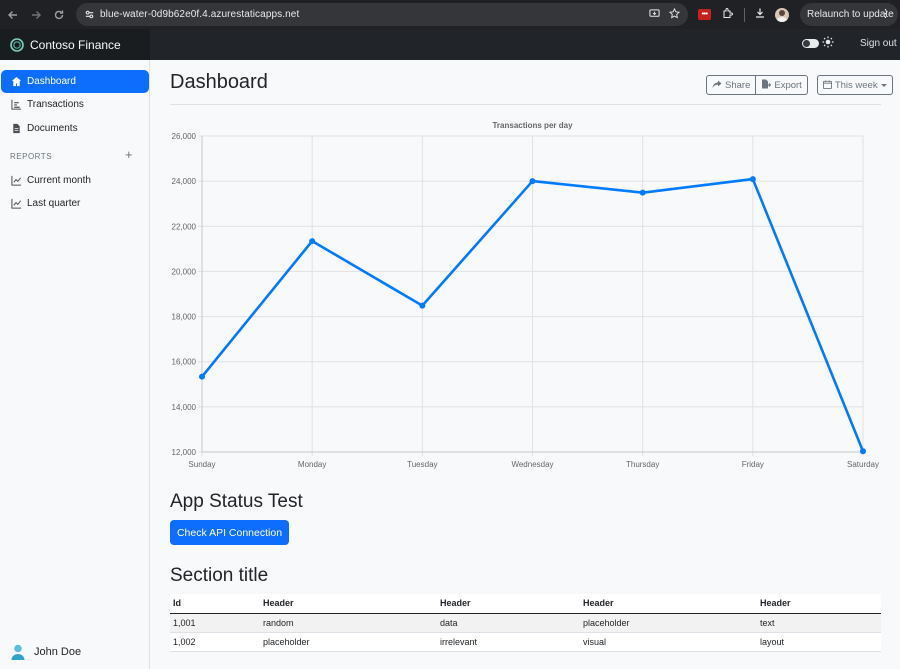 The width and height of the screenshot is (900, 669). Describe the element at coordinates (16, 82) in the screenshot. I see `home-icon` at that location.